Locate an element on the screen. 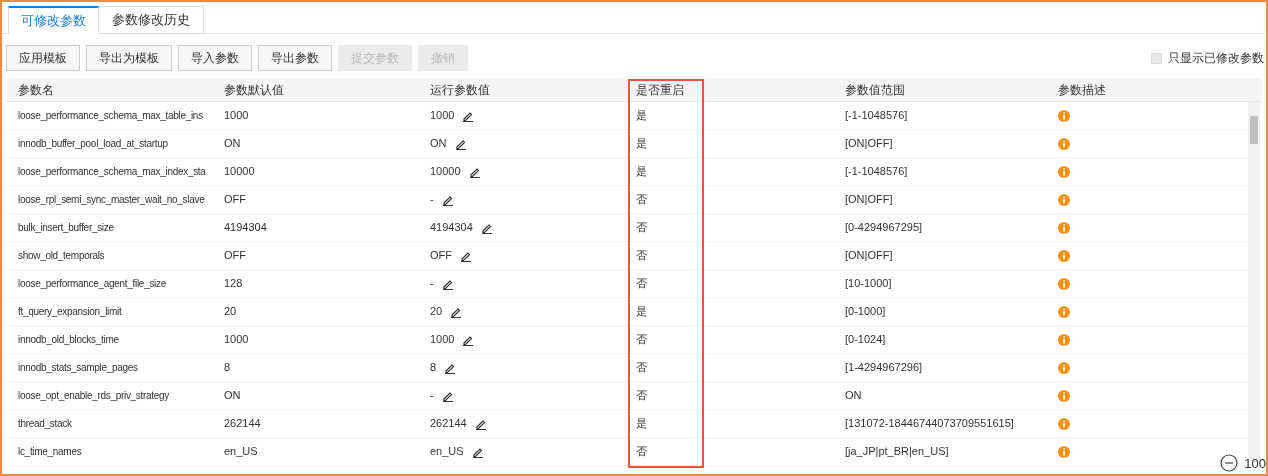 The image size is (1268, 476). checkbox is located at coordinates (1156, 58).